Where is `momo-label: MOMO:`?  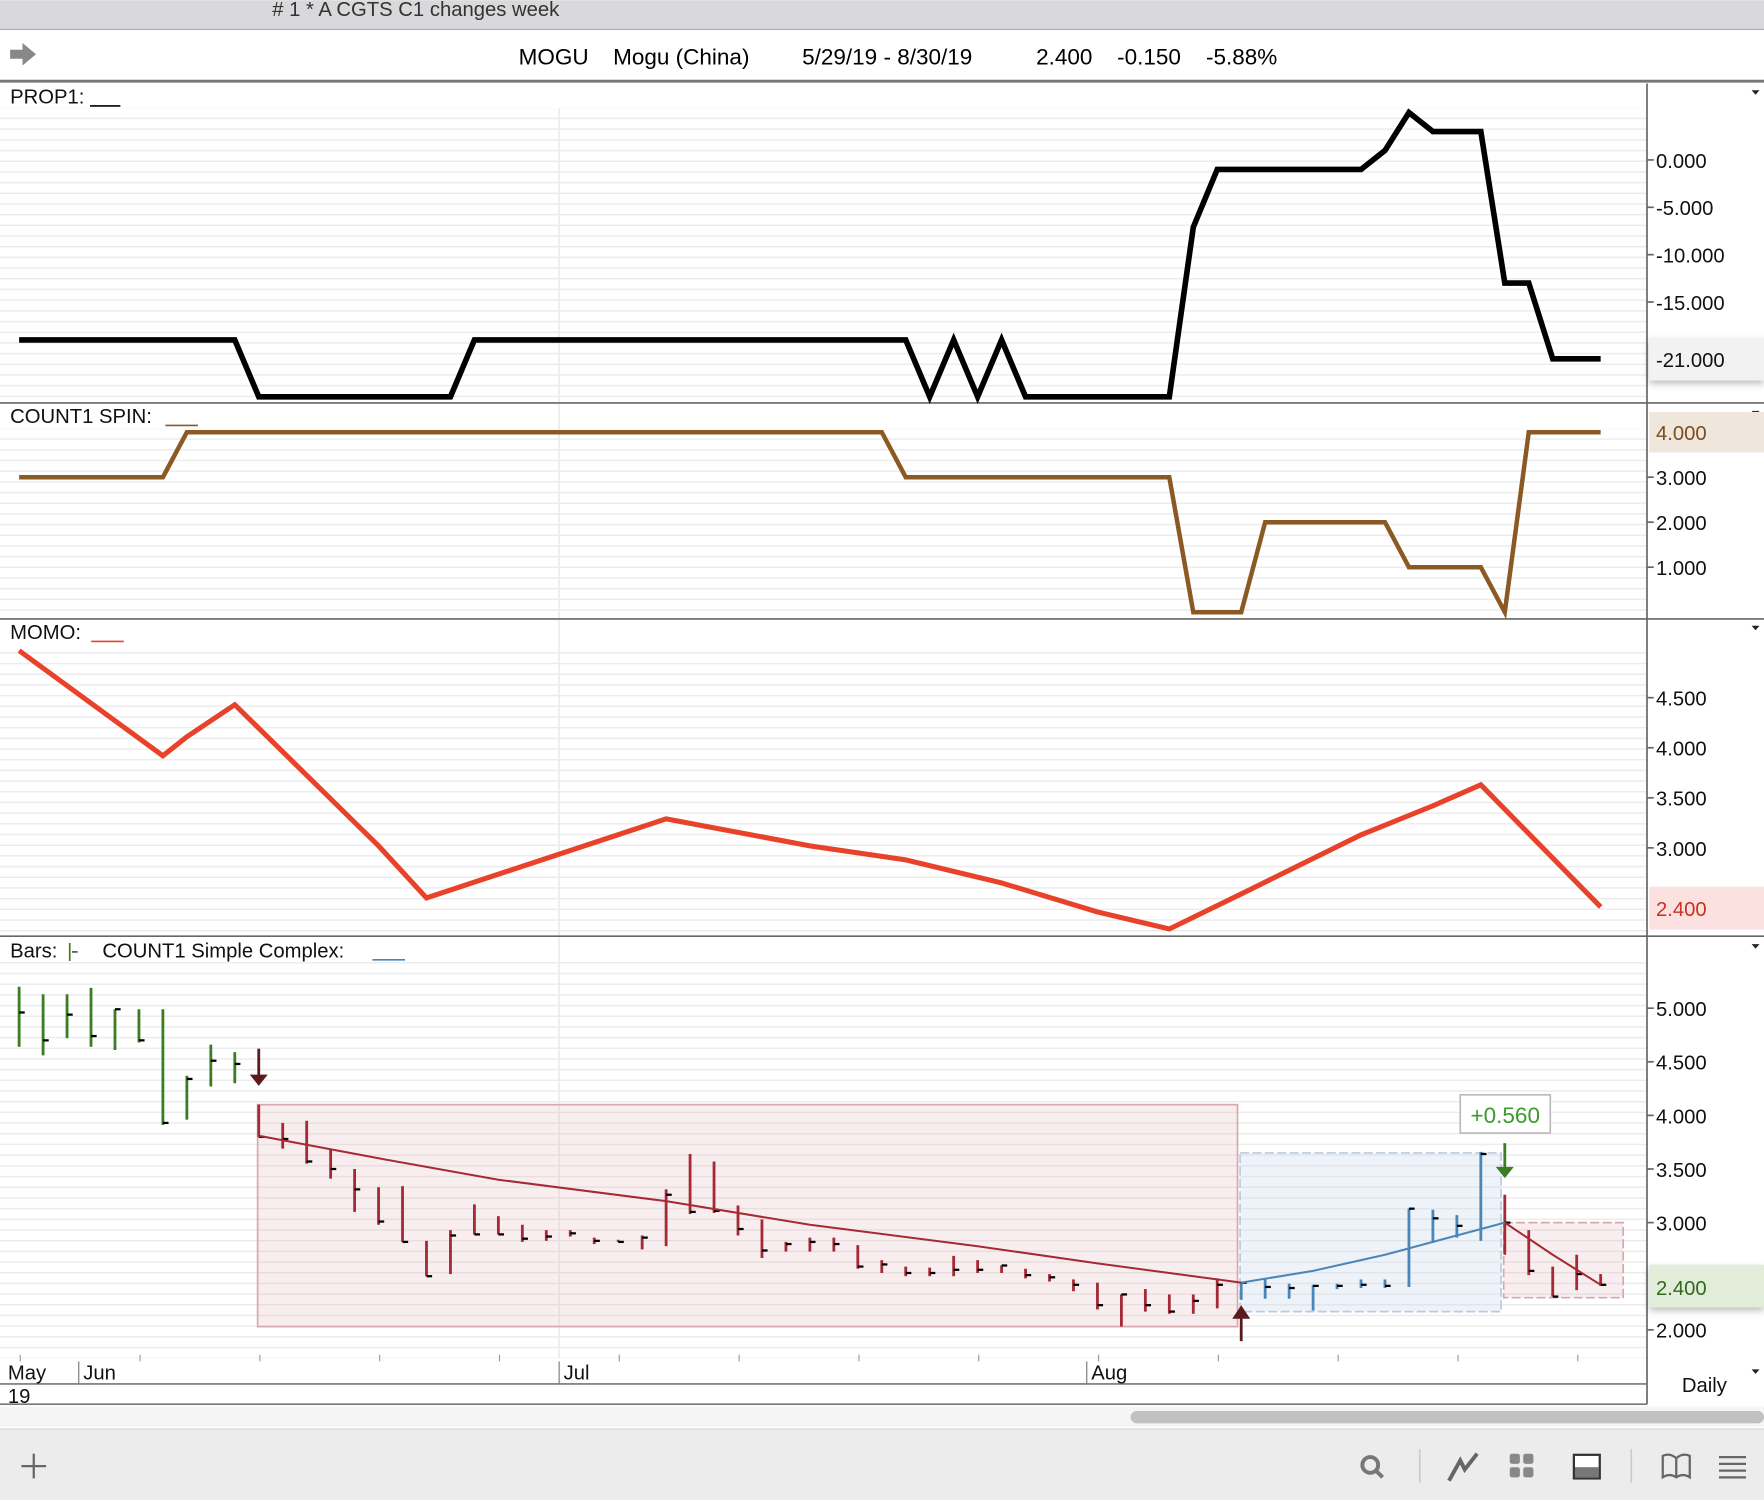
momo-label: MOMO: is located at coordinates (45, 633).